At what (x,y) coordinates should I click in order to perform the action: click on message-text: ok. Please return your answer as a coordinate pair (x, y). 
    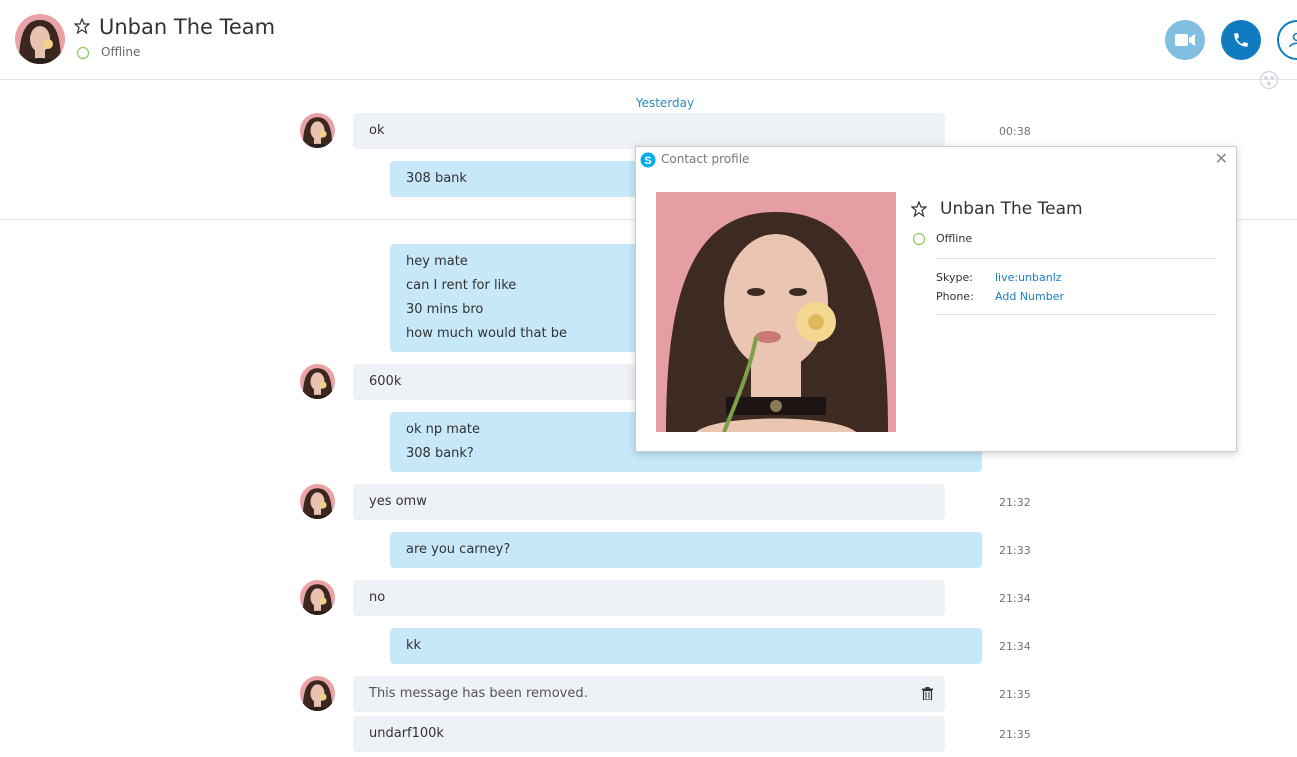
    Looking at the image, I should click on (377, 130).